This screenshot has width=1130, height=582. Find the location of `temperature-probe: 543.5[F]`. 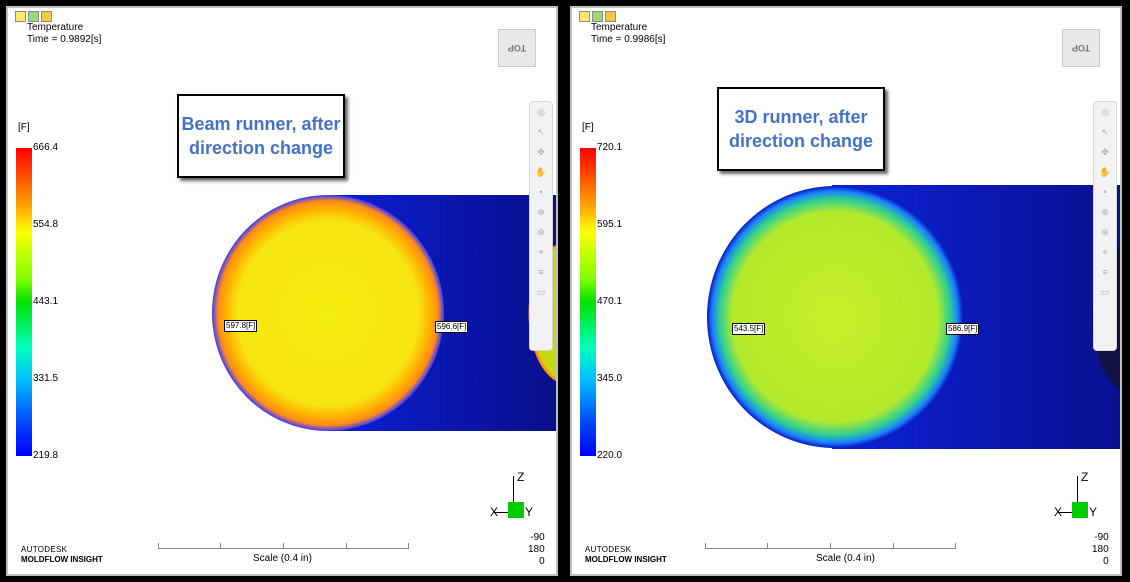

temperature-probe: 543.5[F] is located at coordinates (749, 329).